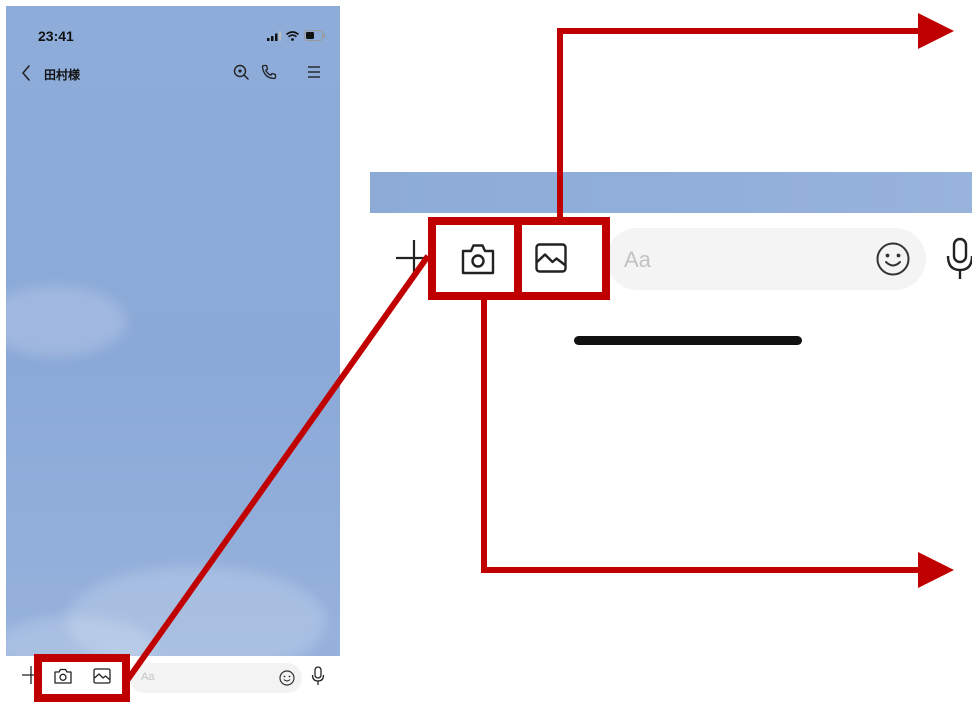  I want to click on wifi-icon, so click(292, 35).